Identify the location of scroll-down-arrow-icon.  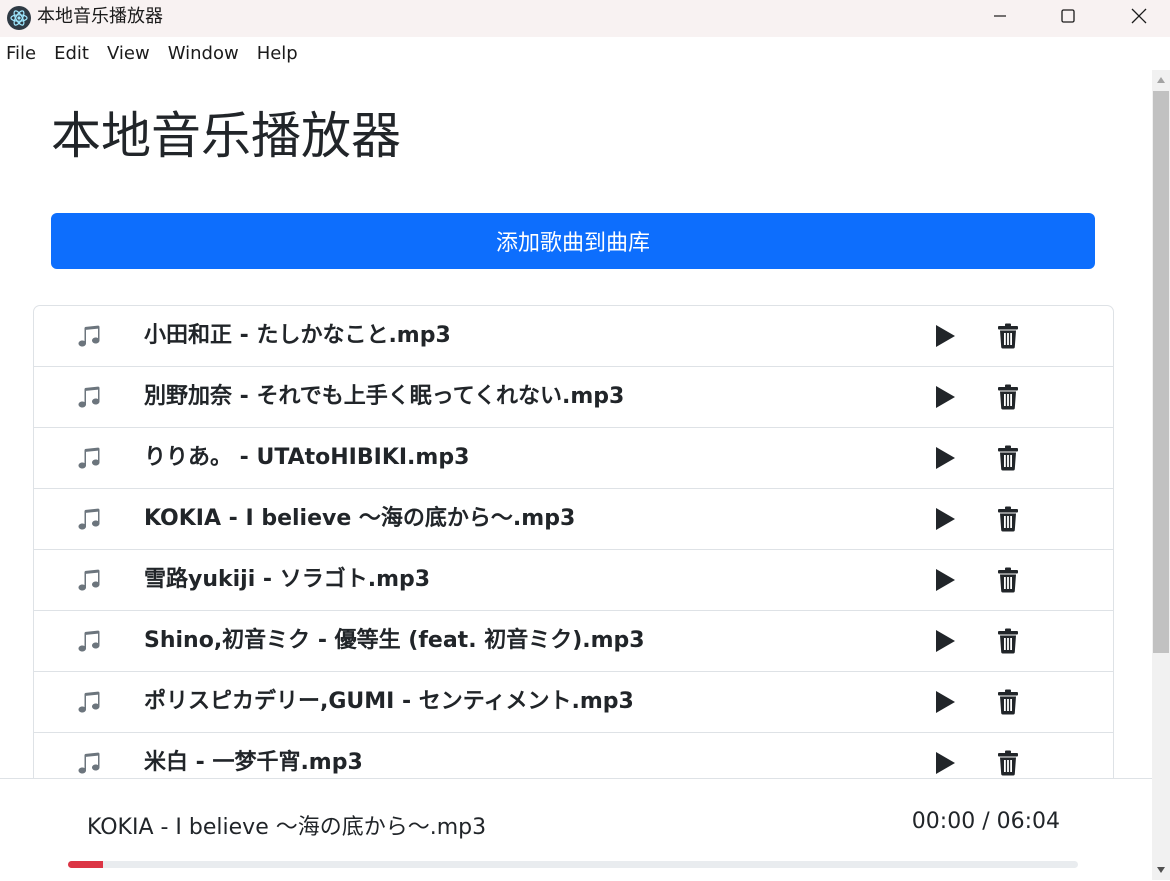
(1161, 870).